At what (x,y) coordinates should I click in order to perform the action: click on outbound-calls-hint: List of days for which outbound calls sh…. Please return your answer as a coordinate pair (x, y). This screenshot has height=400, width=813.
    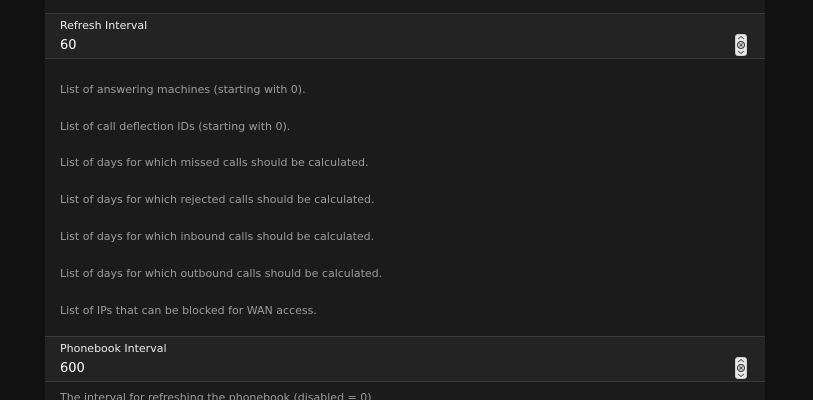
    Looking at the image, I should click on (221, 273).